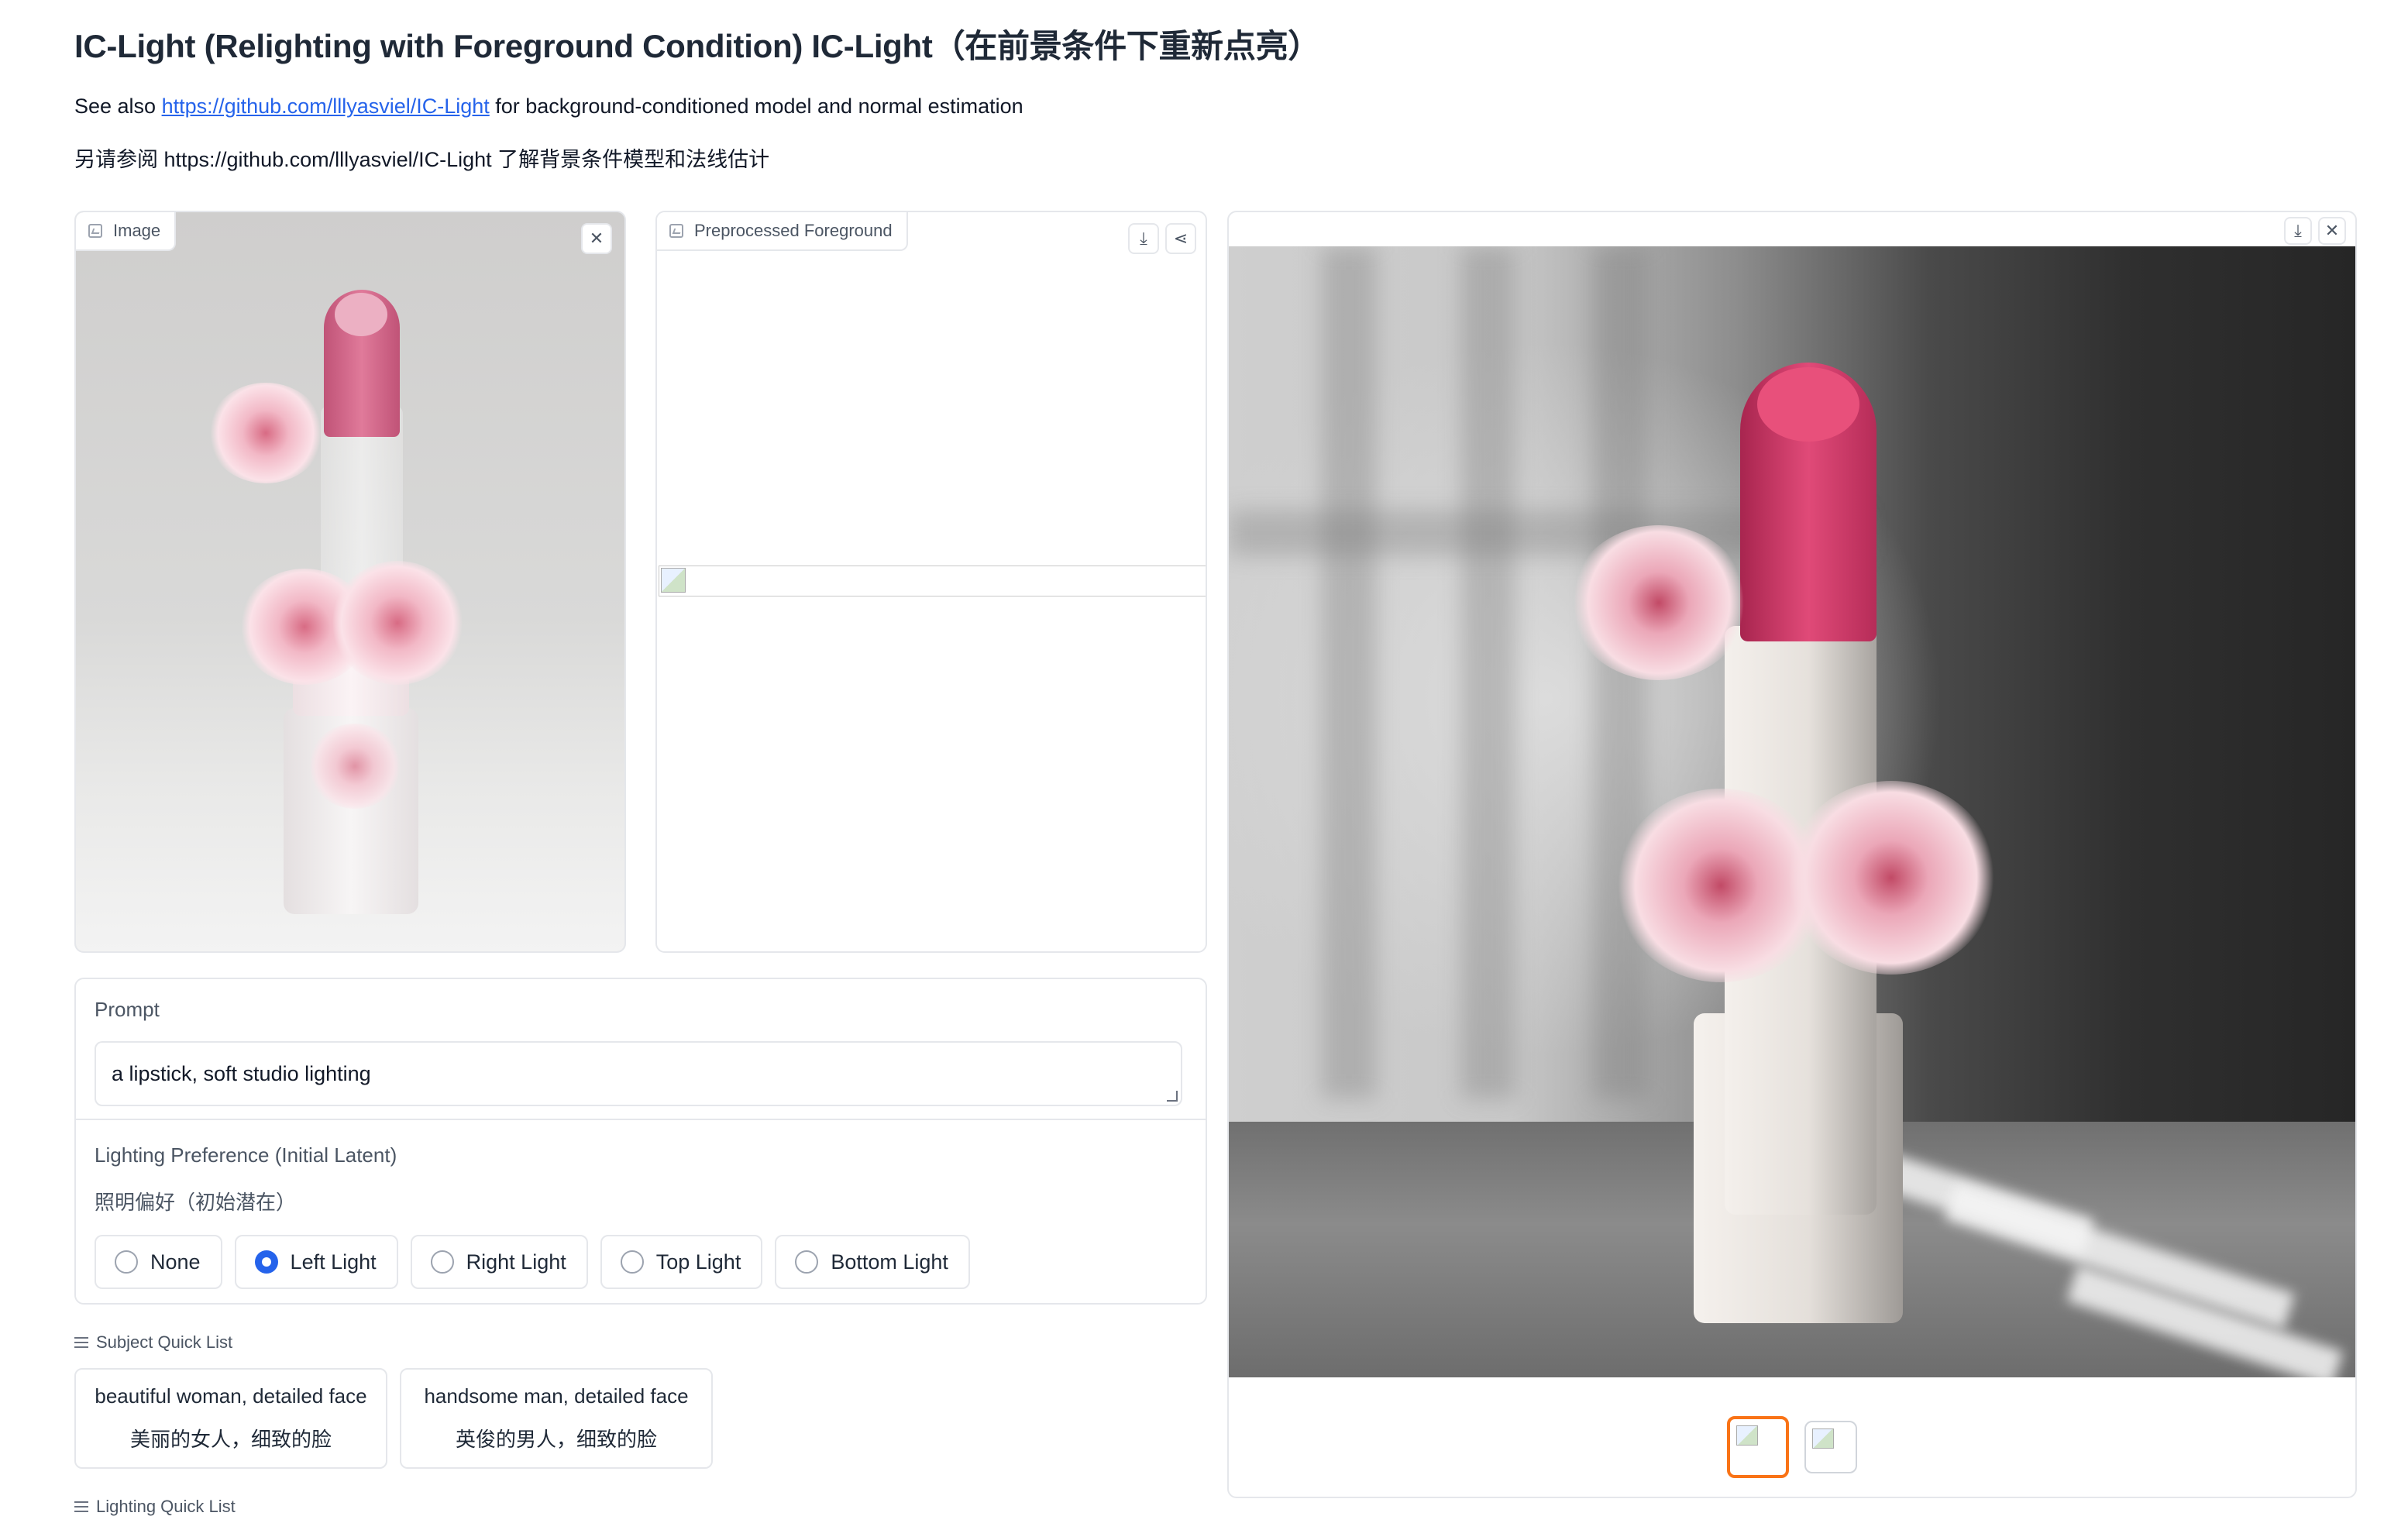 The image size is (2408, 1523). I want to click on radio-bottom-light: Bottom Light, so click(872, 1262).